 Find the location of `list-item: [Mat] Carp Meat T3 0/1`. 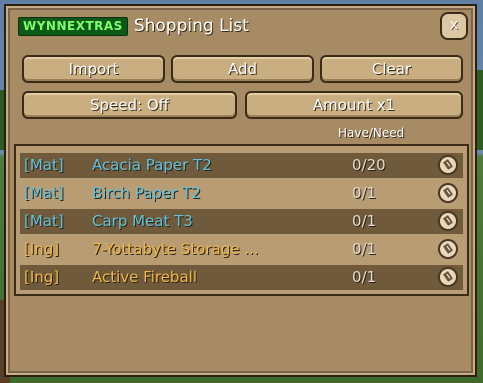

list-item: [Mat] Carp Meat T3 0/1 is located at coordinates (241, 221).